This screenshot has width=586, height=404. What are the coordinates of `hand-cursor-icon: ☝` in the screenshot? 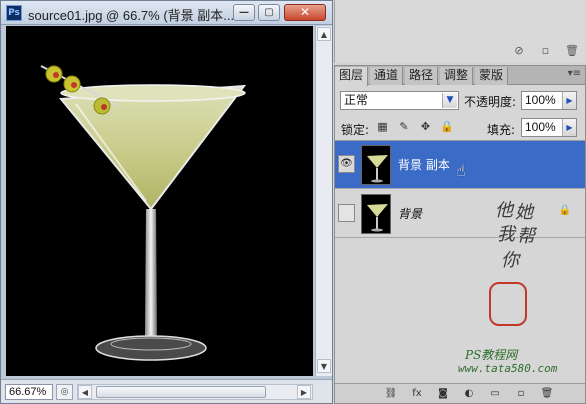 It's located at (461, 170).